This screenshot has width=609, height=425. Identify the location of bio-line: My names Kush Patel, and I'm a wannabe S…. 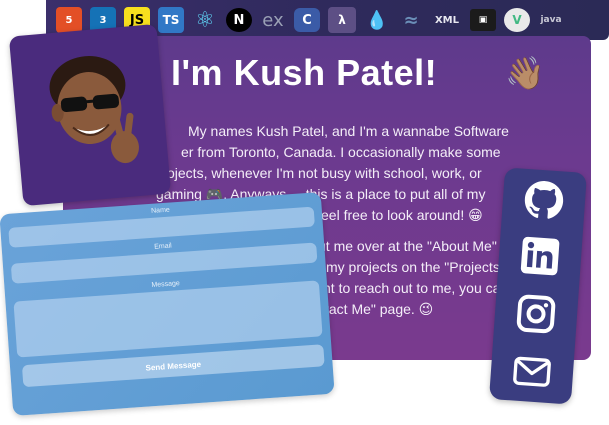
(348, 131).